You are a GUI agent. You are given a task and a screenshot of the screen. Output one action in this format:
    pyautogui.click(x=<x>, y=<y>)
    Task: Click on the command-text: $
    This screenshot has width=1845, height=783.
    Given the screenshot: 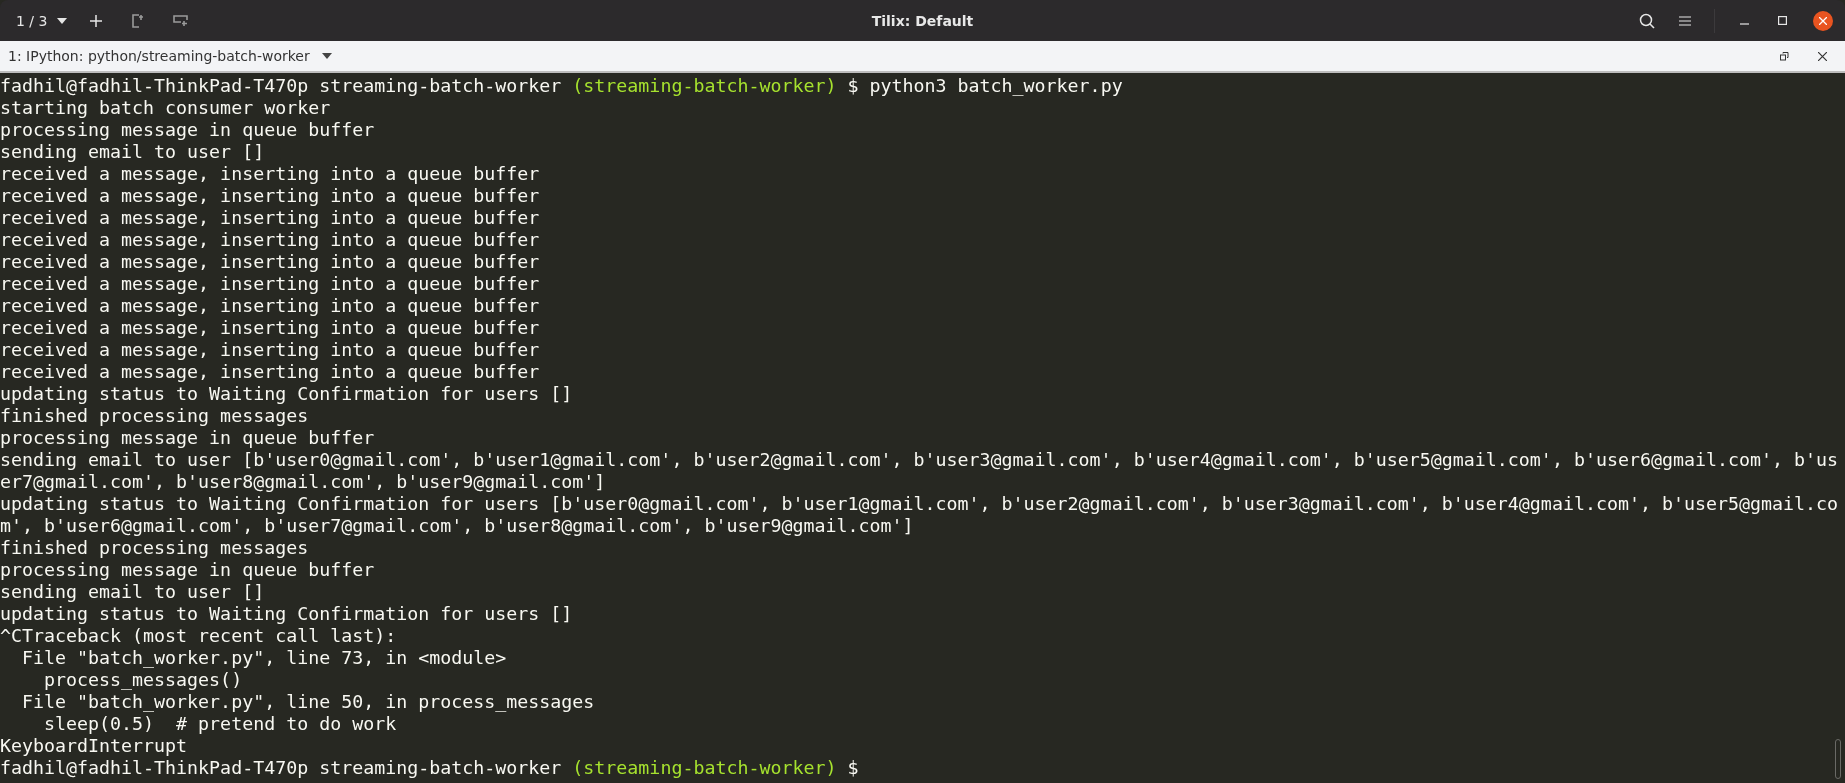 What is the action you would take?
    pyautogui.click(x=853, y=768)
    